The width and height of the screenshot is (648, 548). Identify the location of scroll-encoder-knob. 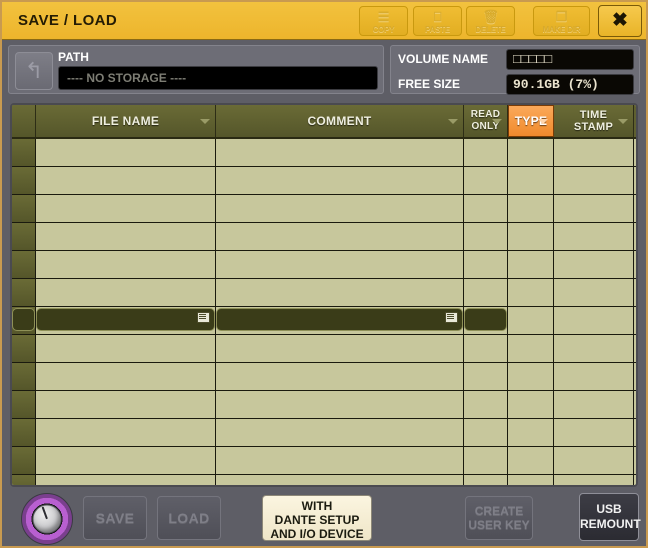
(47, 519).